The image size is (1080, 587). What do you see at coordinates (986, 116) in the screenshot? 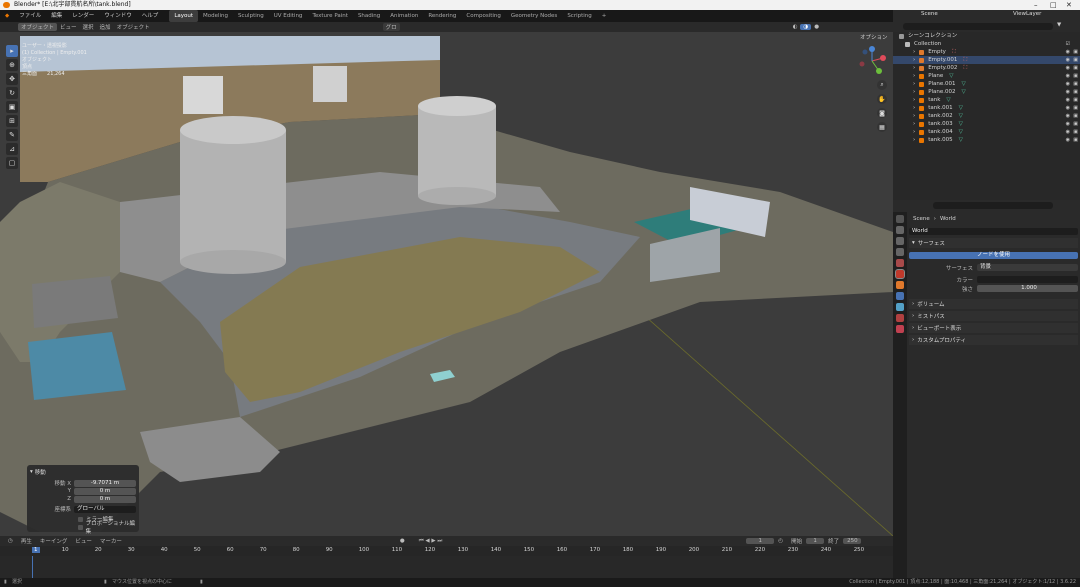
I see `outliner-item: › tank.002 ▽ ◉ ▣` at bounding box center [986, 116].